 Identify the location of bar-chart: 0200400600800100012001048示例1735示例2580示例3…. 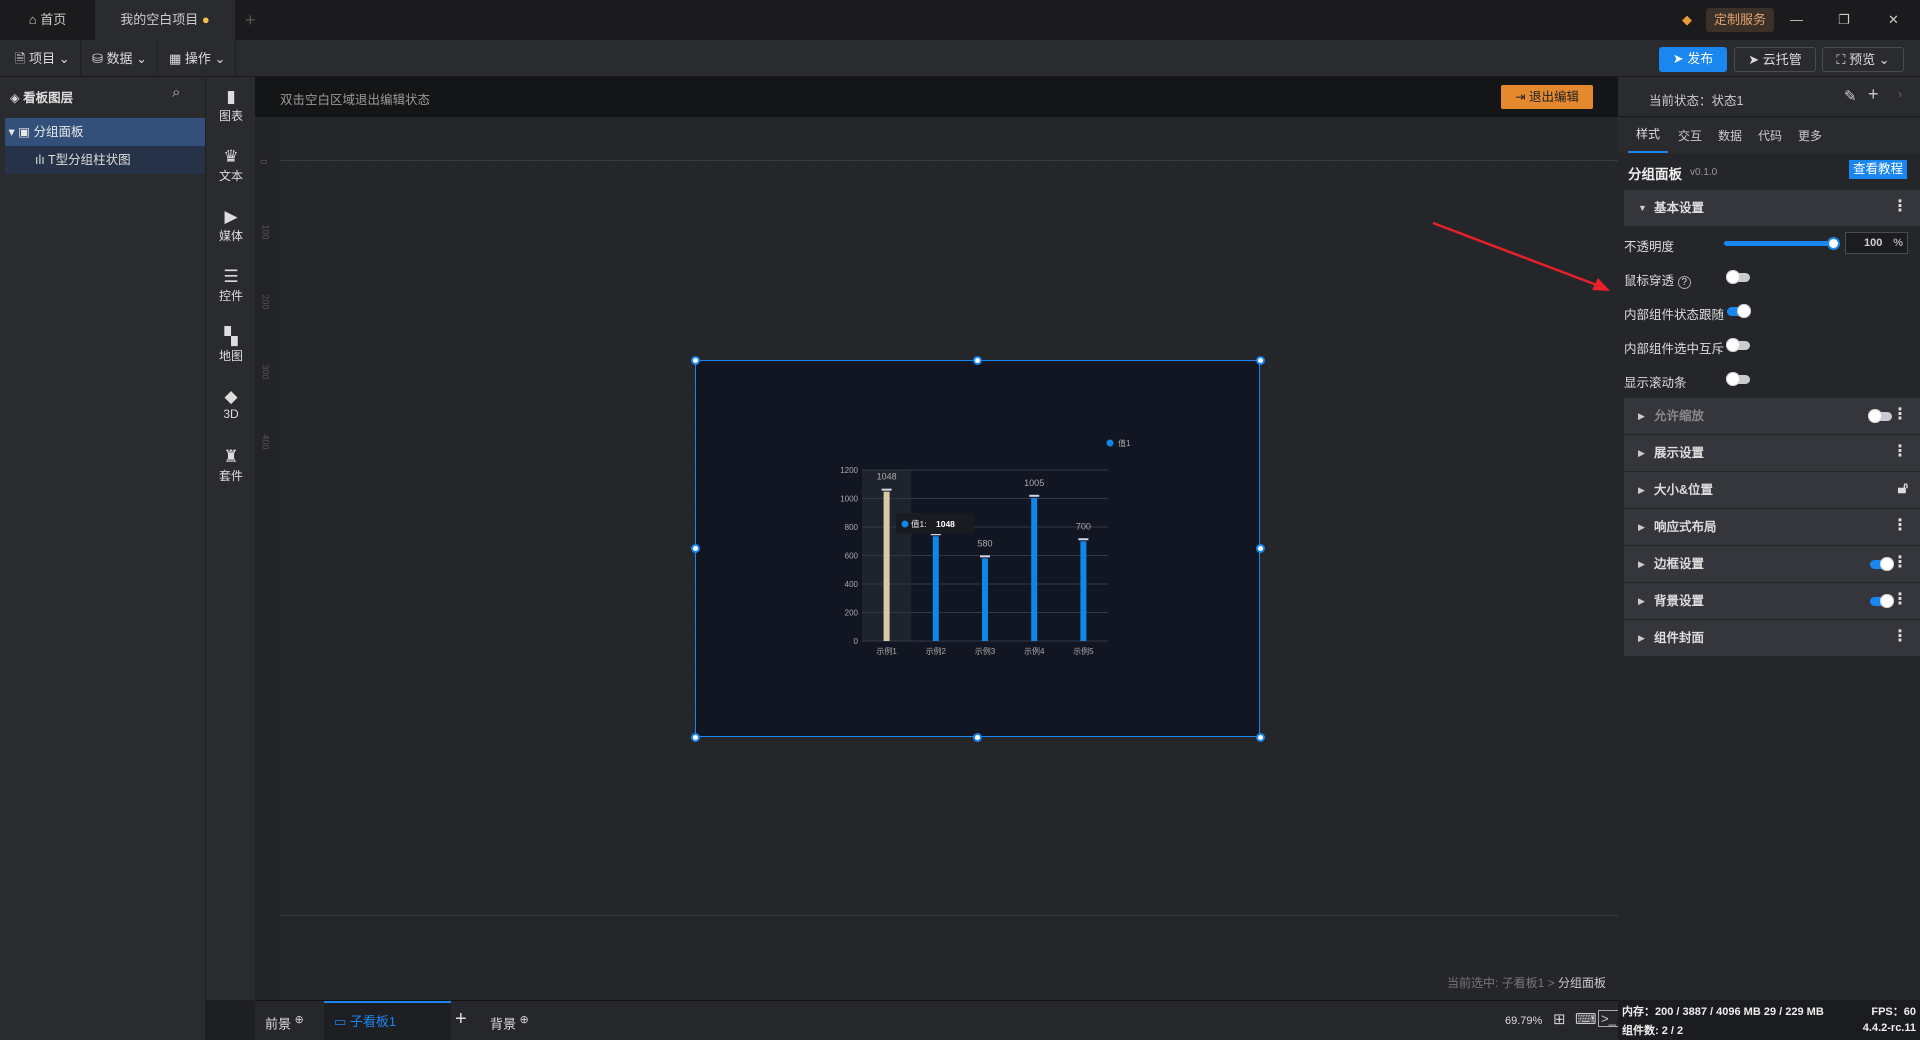
(985, 547).